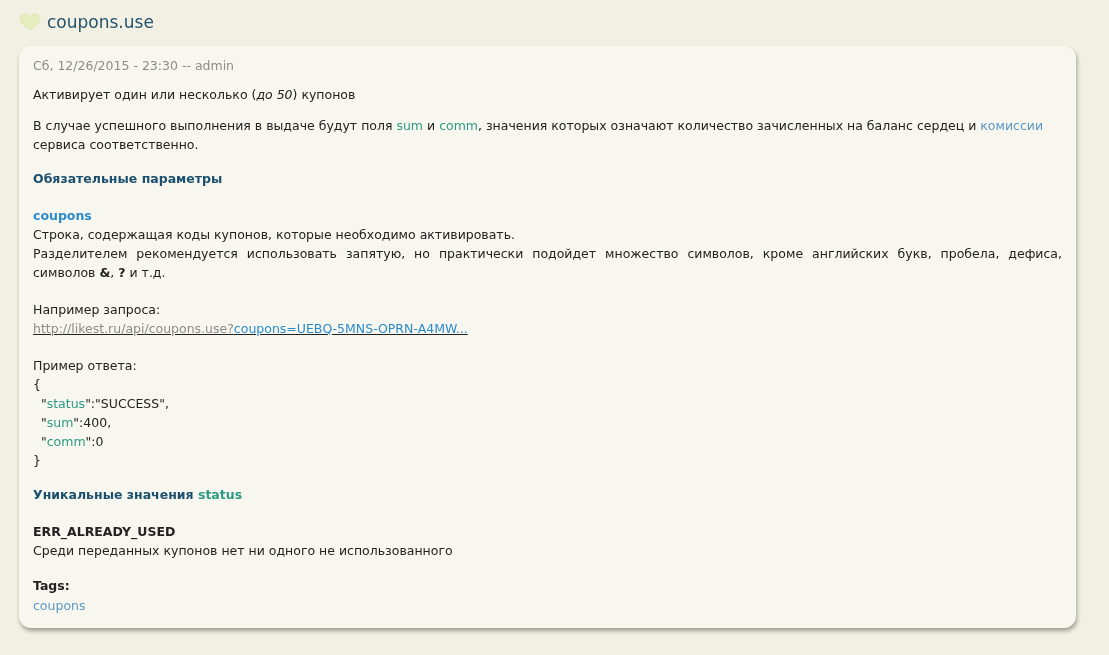 This screenshot has width=1109, height=655. I want to click on post-meta: Сб, 12/26/2015 - 23:30 -- admin, so click(134, 66).